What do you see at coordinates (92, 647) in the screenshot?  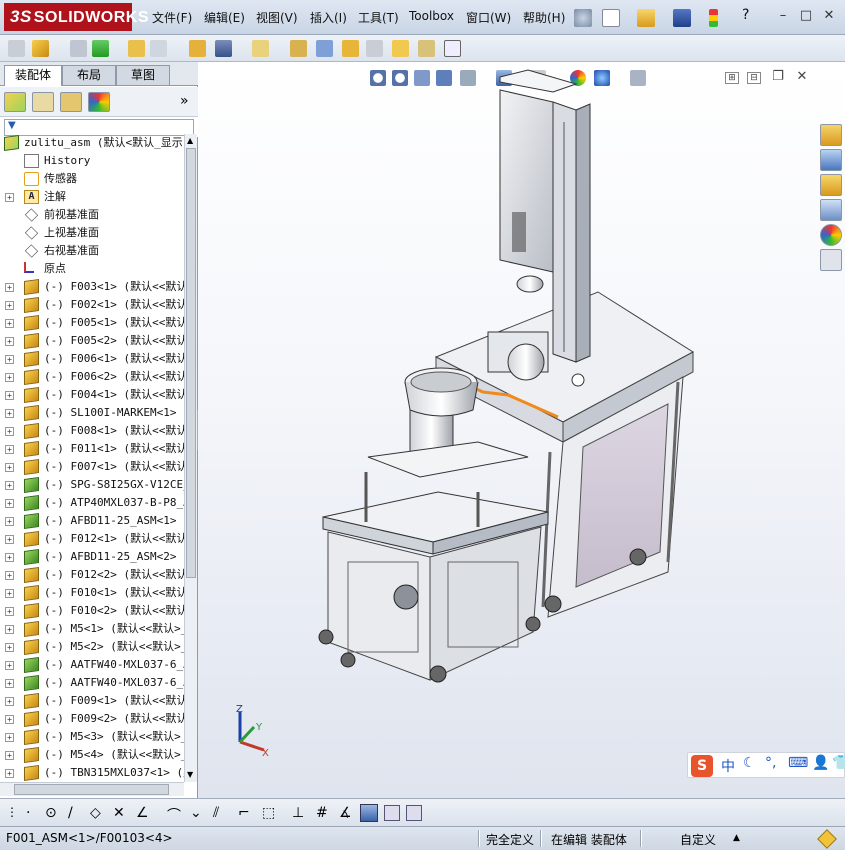 I see `tree-item: + (-) M5<2> (默认<<默认>_` at bounding box center [92, 647].